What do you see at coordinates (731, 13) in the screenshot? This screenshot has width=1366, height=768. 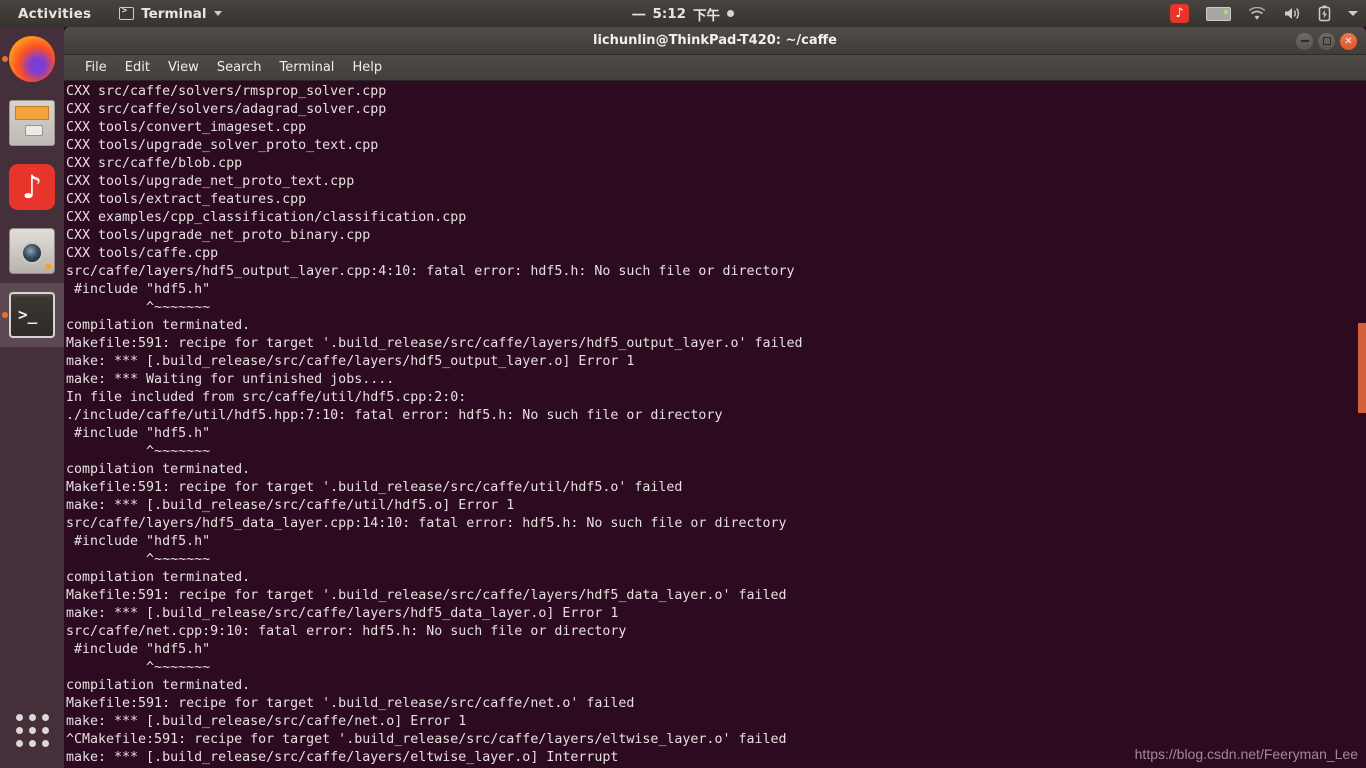 I see `notification-dot-icon` at bounding box center [731, 13].